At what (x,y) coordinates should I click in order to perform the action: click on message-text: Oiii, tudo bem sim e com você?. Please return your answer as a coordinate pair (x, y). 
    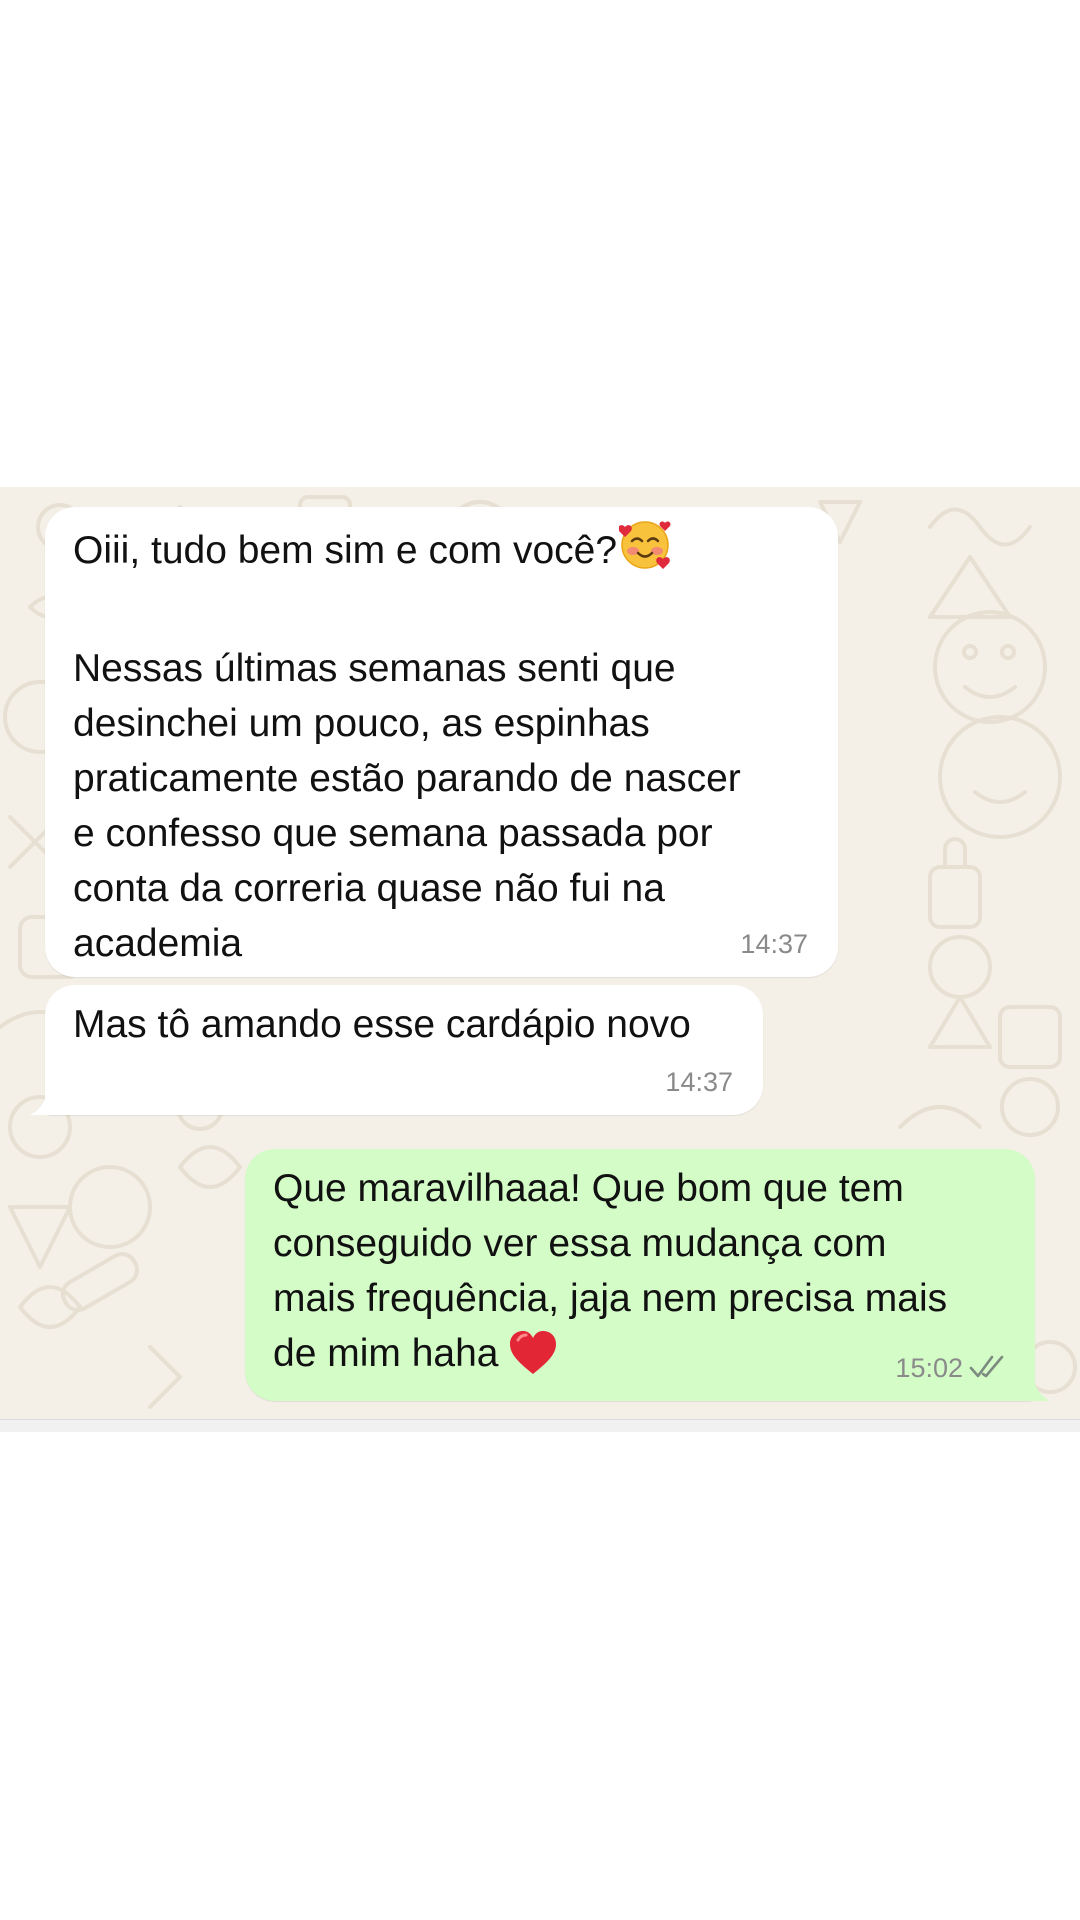
    Looking at the image, I should click on (441, 552).